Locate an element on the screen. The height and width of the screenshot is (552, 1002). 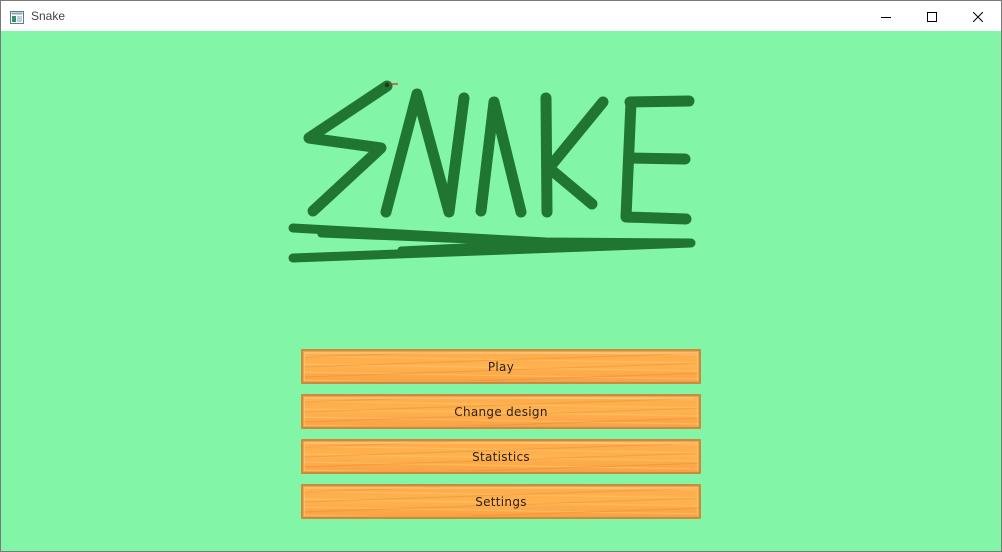
maximize-button is located at coordinates (932, 16).